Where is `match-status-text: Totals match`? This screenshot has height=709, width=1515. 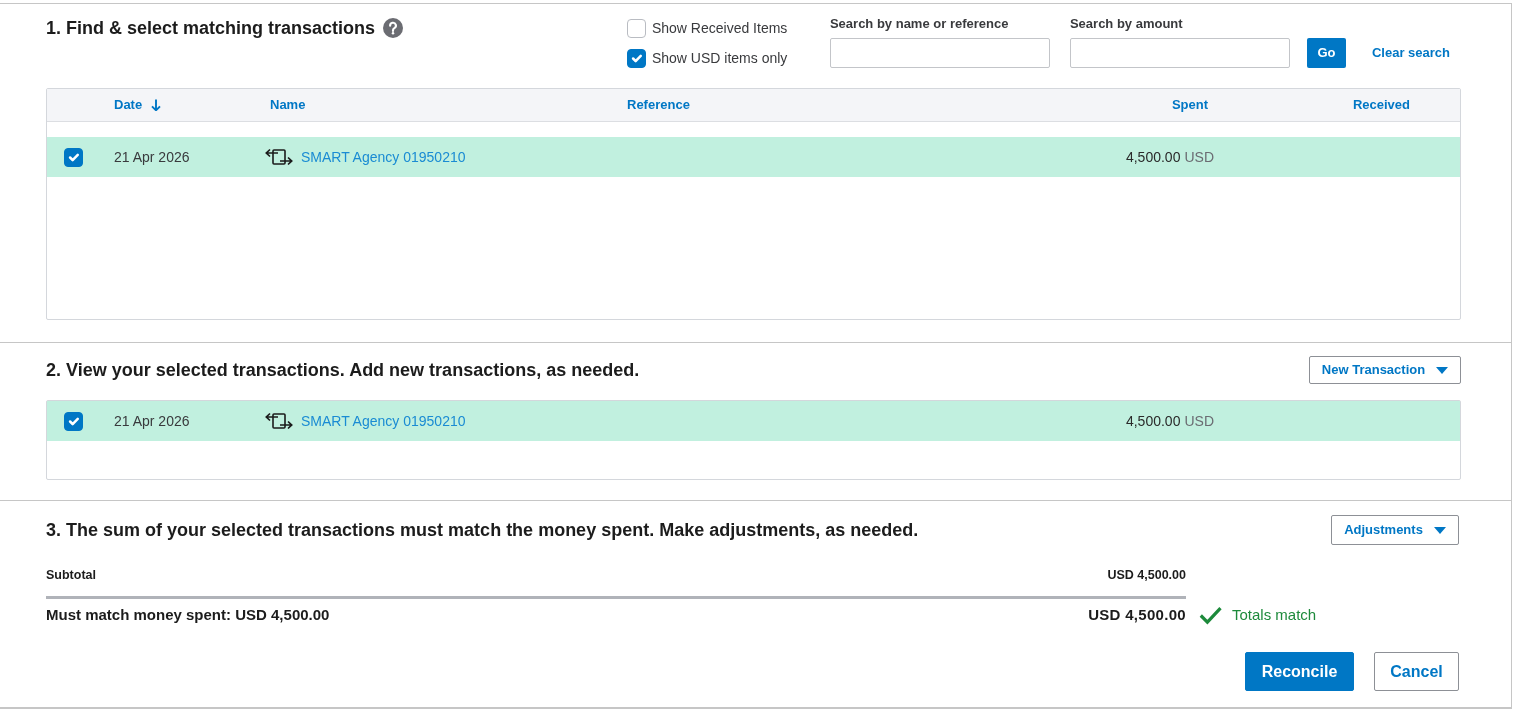
match-status-text: Totals match is located at coordinates (1274, 614).